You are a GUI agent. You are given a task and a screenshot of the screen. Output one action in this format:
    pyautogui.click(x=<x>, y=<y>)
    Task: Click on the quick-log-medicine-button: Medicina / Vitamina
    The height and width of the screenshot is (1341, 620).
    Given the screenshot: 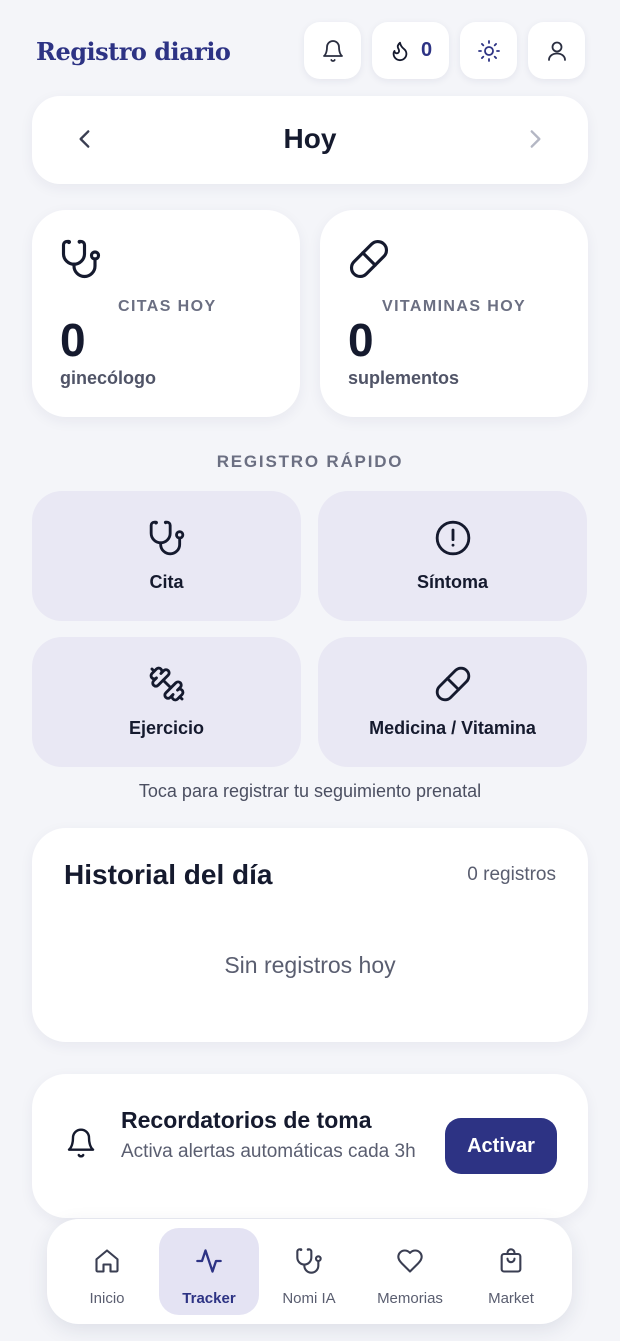 What is the action you would take?
    pyautogui.click(x=452, y=702)
    